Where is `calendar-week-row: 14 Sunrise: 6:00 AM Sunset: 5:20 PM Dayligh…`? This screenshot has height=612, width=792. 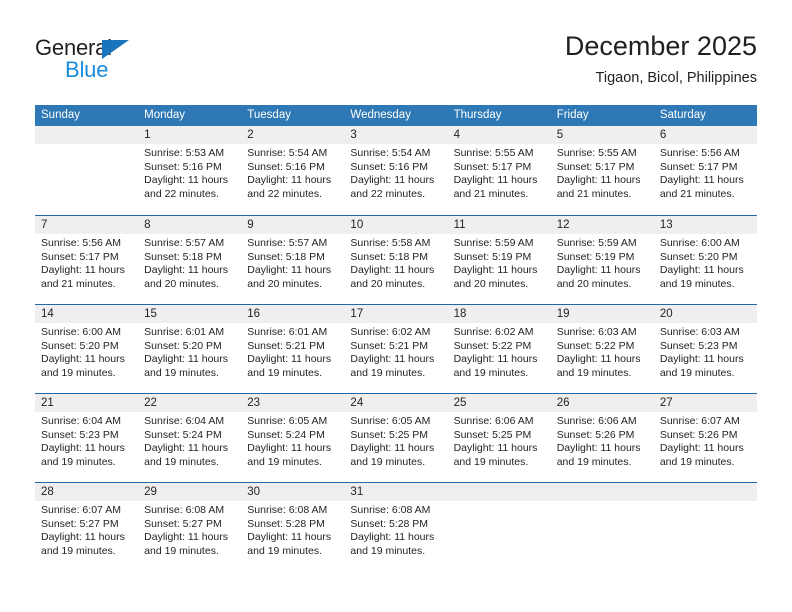
calendar-week-row: 14 Sunrise: 6:00 AM Sunset: 5:20 PM Dayligh… is located at coordinates (396, 348).